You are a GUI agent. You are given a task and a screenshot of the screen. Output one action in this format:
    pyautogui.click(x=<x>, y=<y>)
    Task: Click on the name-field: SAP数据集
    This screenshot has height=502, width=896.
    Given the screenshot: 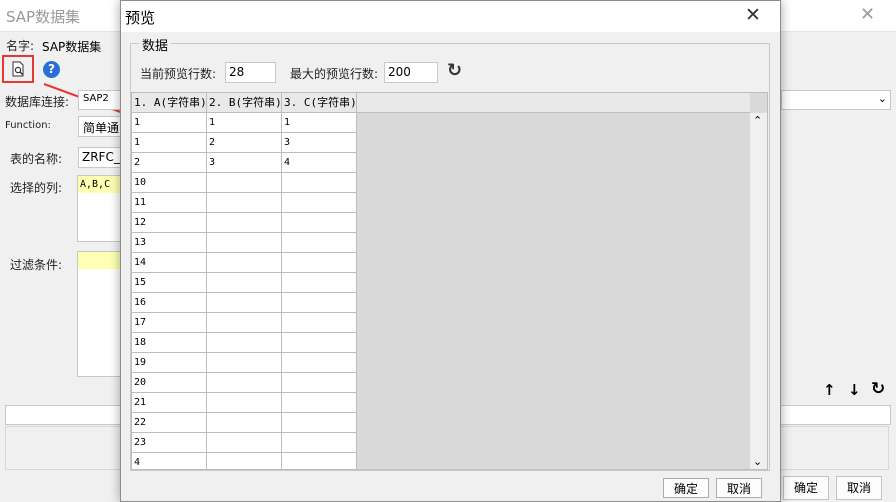 What is the action you would take?
    pyautogui.click(x=71, y=46)
    